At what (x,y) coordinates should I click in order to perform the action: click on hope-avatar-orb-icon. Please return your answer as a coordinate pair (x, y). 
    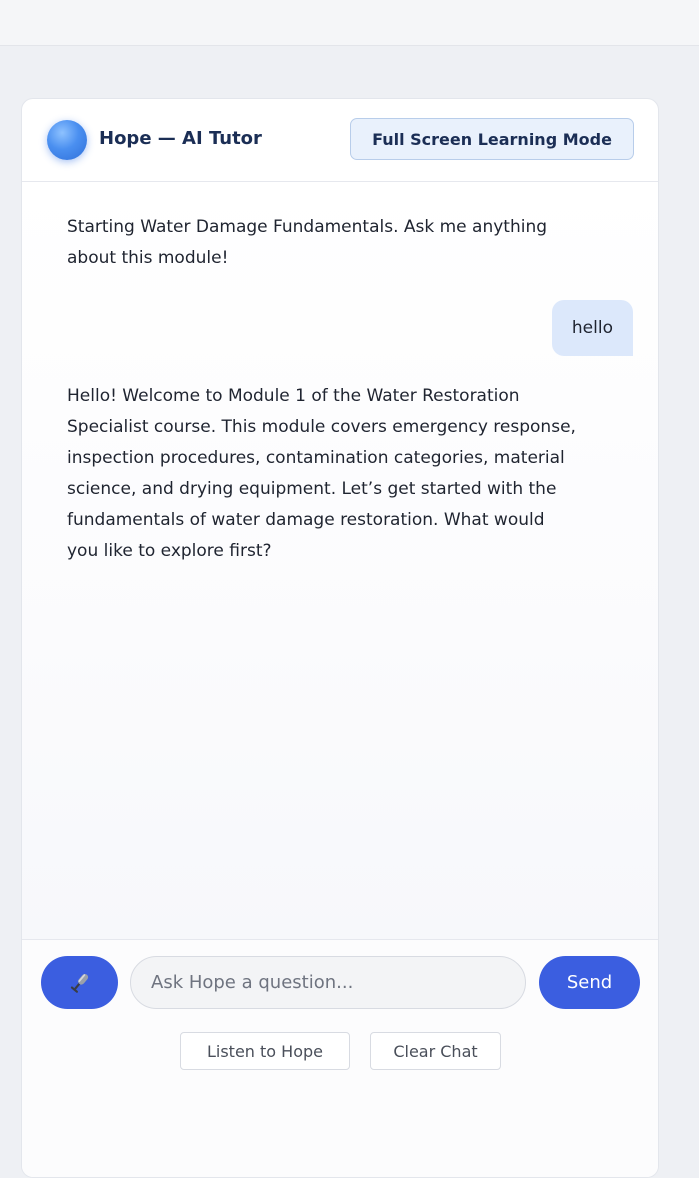
    Looking at the image, I should click on (67, 140).